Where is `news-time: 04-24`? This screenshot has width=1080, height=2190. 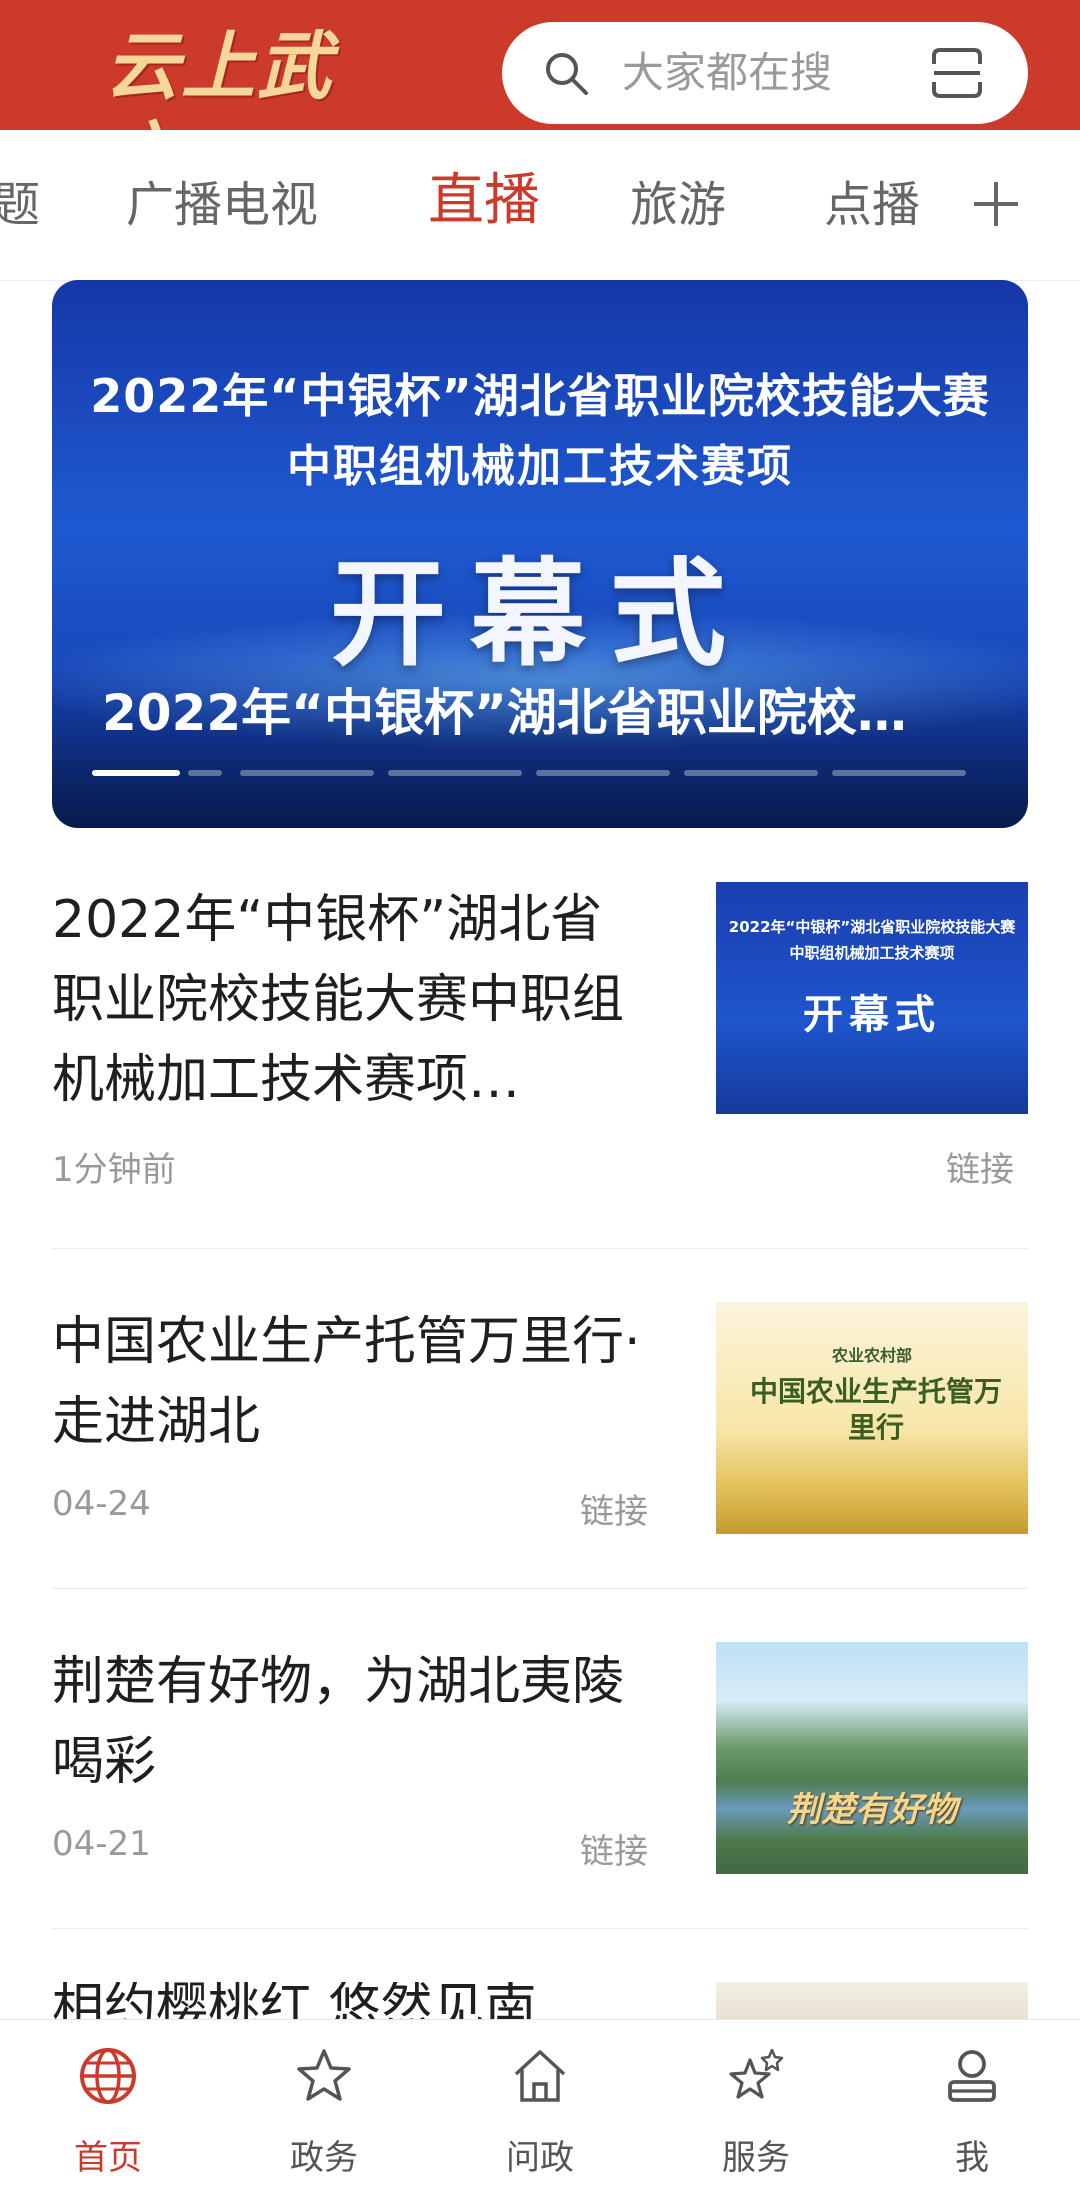
news-time: 04-24 is located at coordinates (101, 1504).